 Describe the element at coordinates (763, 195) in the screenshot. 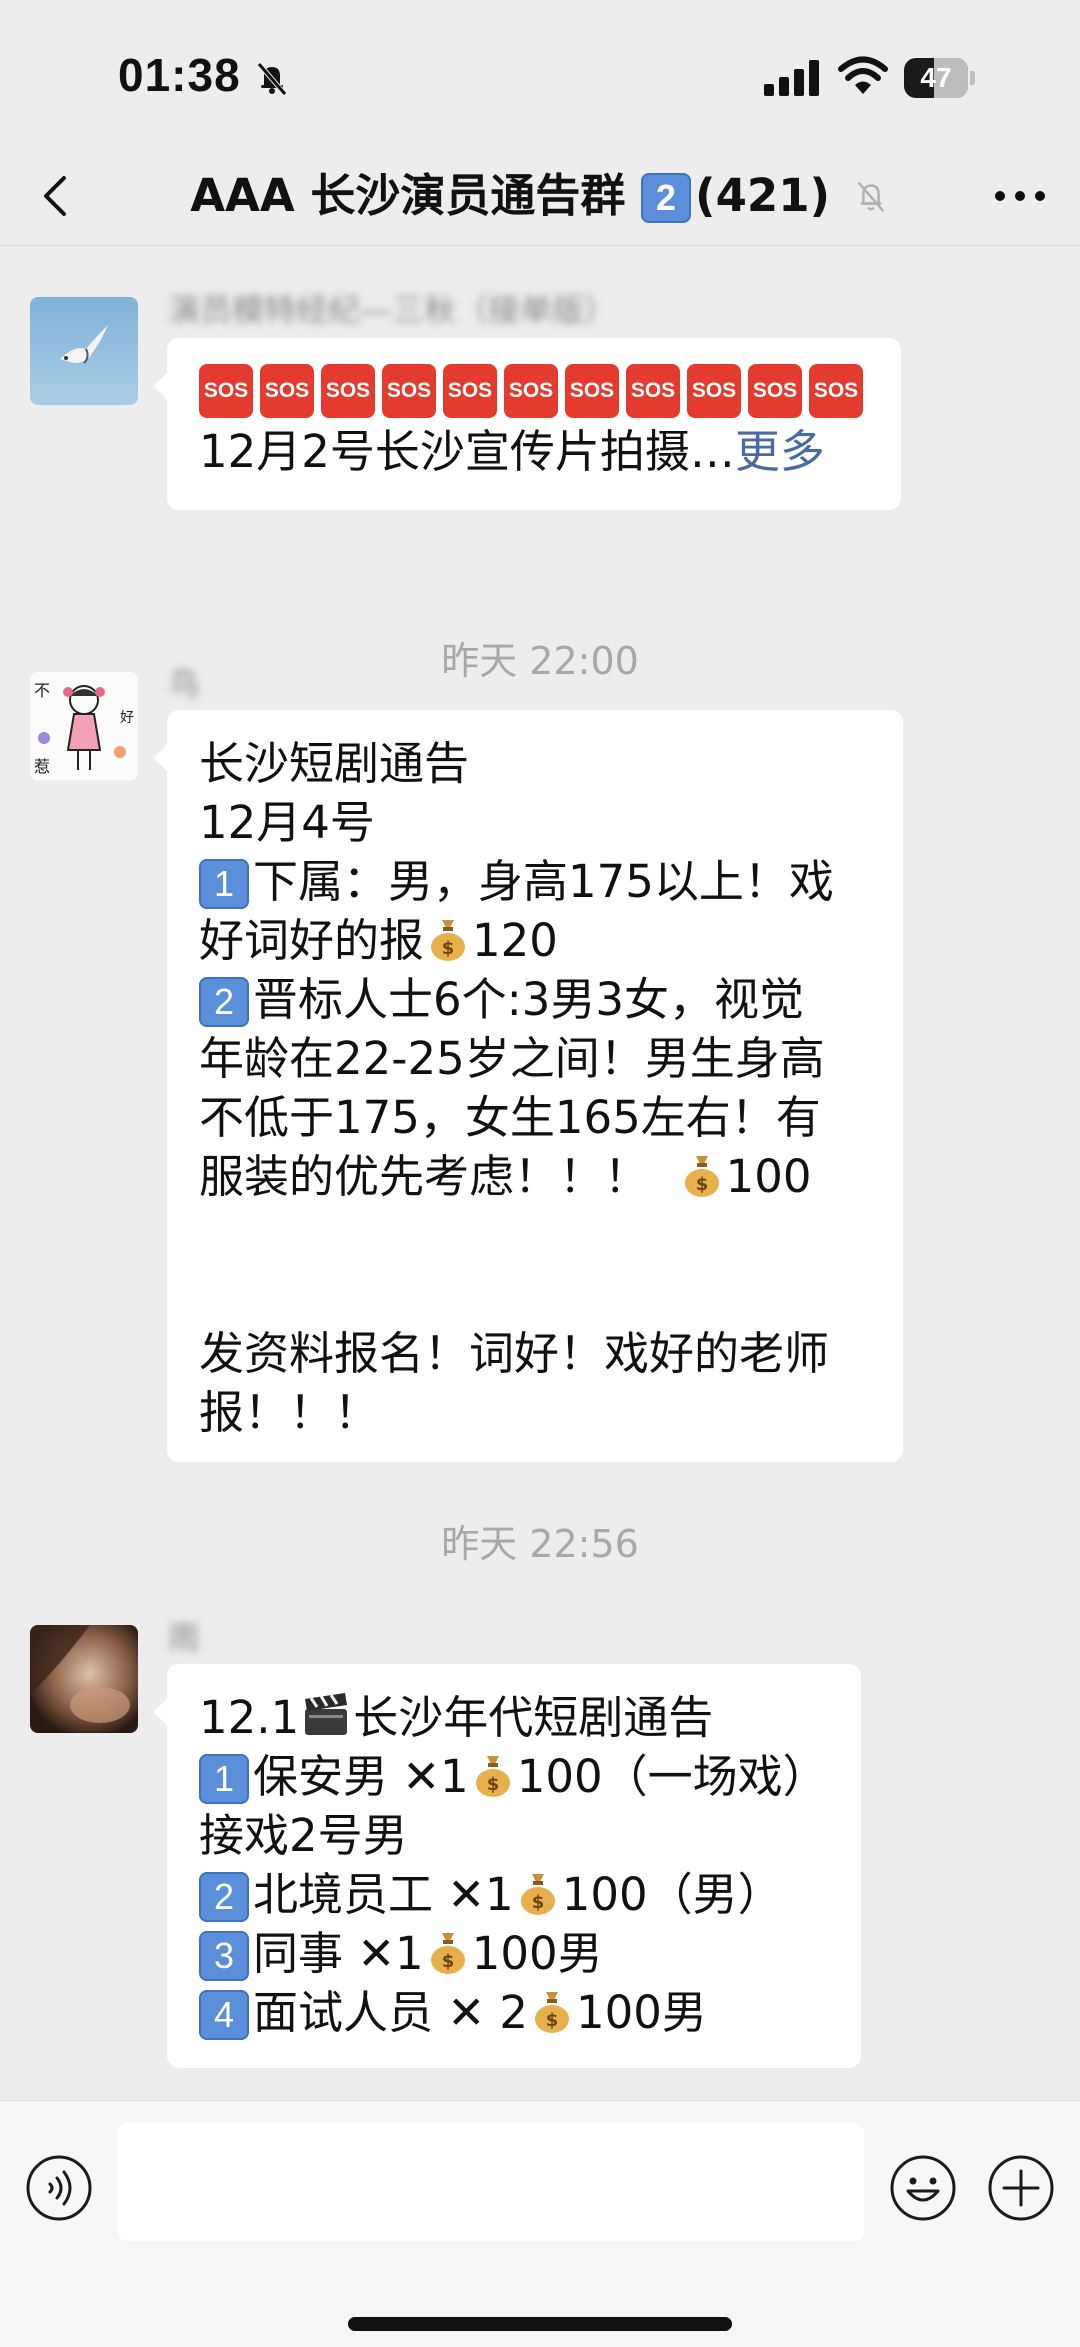

I see `member-count: (421)` at that location.